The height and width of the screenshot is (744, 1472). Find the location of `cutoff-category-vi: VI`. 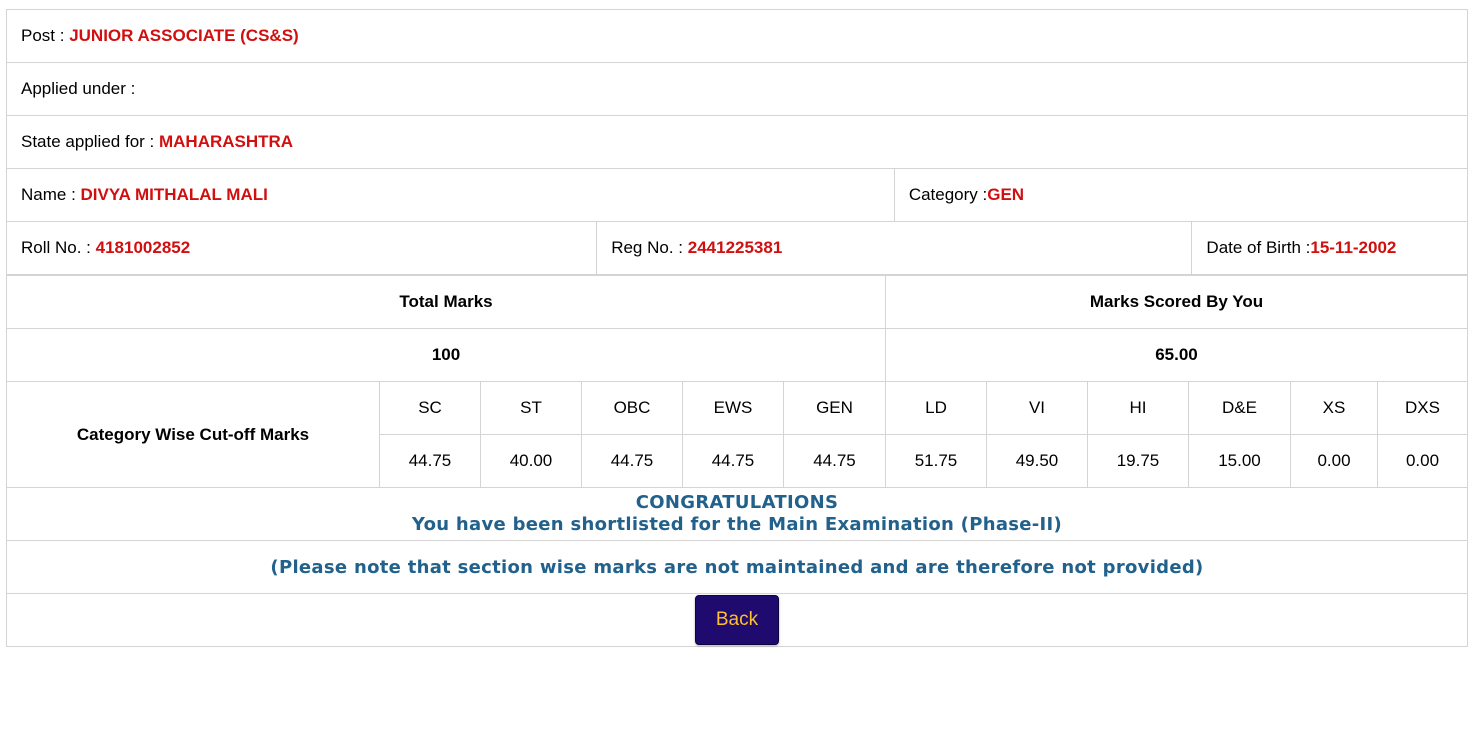

cutoff-category-vi: VI is located at coordinates (1037, 408).